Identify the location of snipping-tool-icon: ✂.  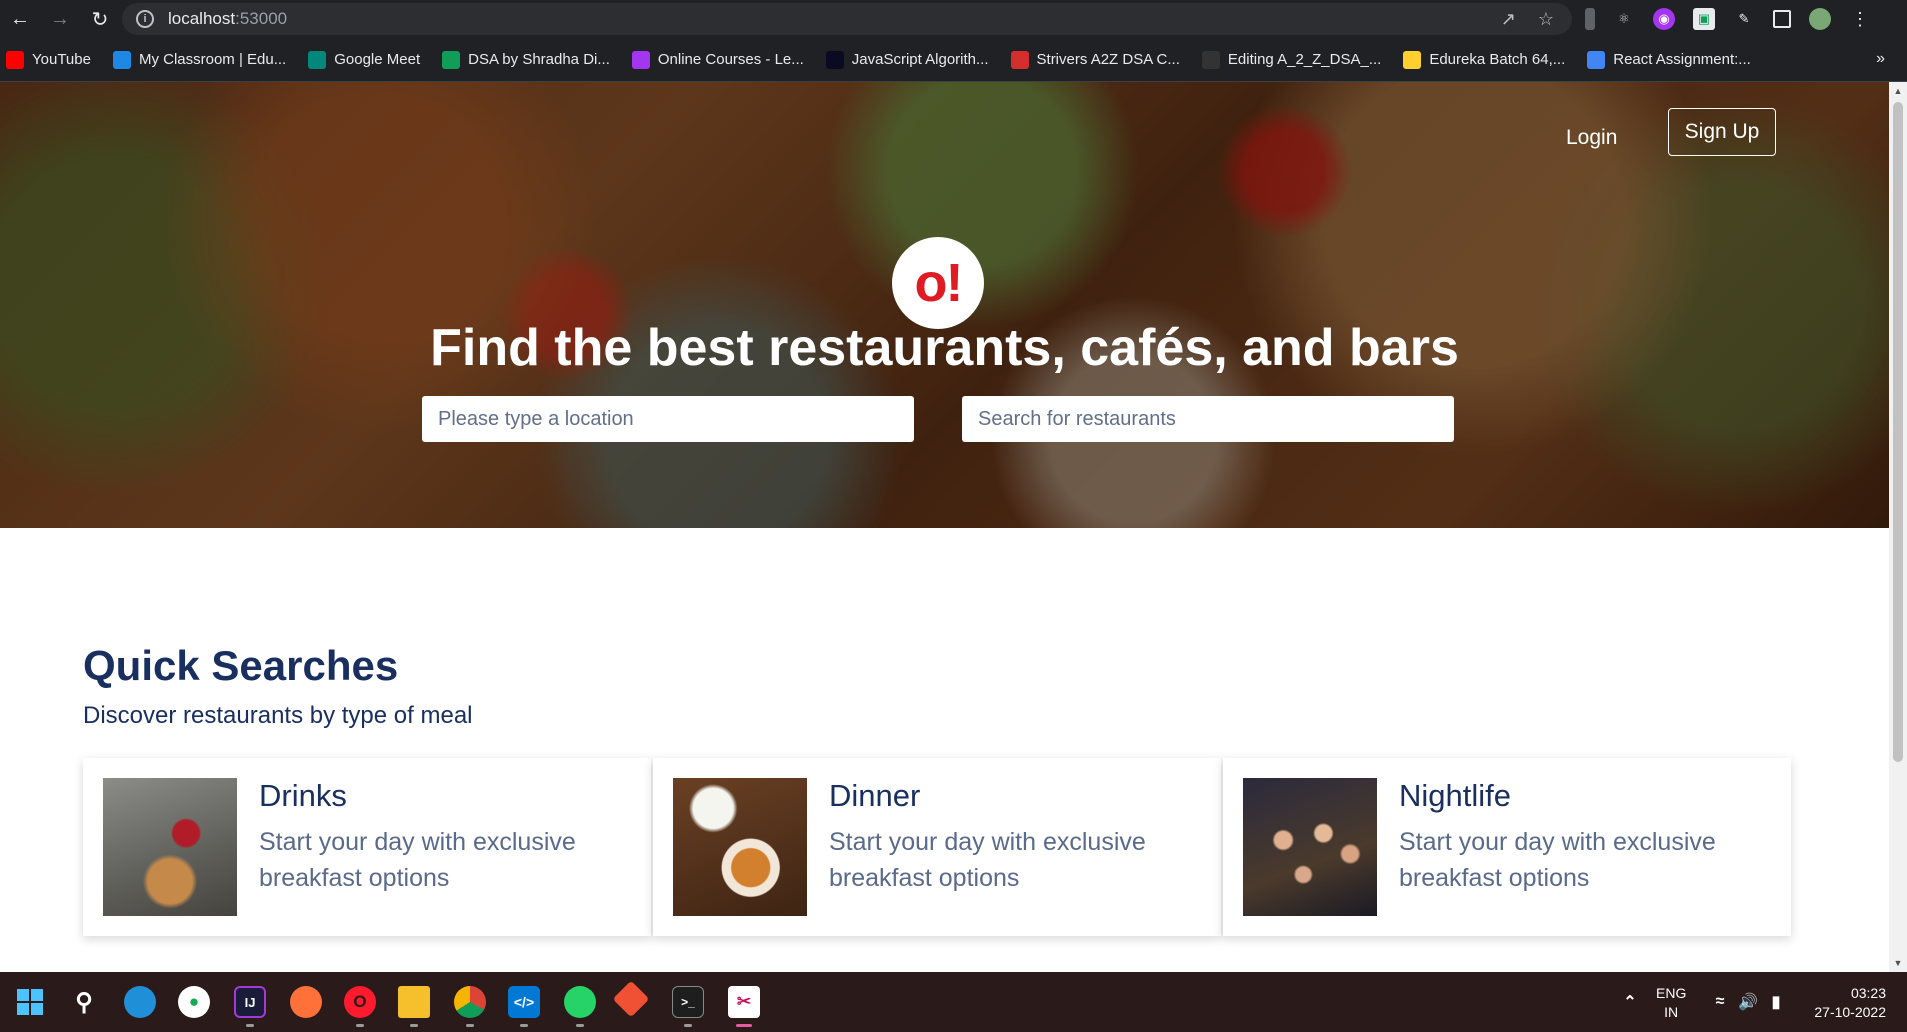
(744, 1002).